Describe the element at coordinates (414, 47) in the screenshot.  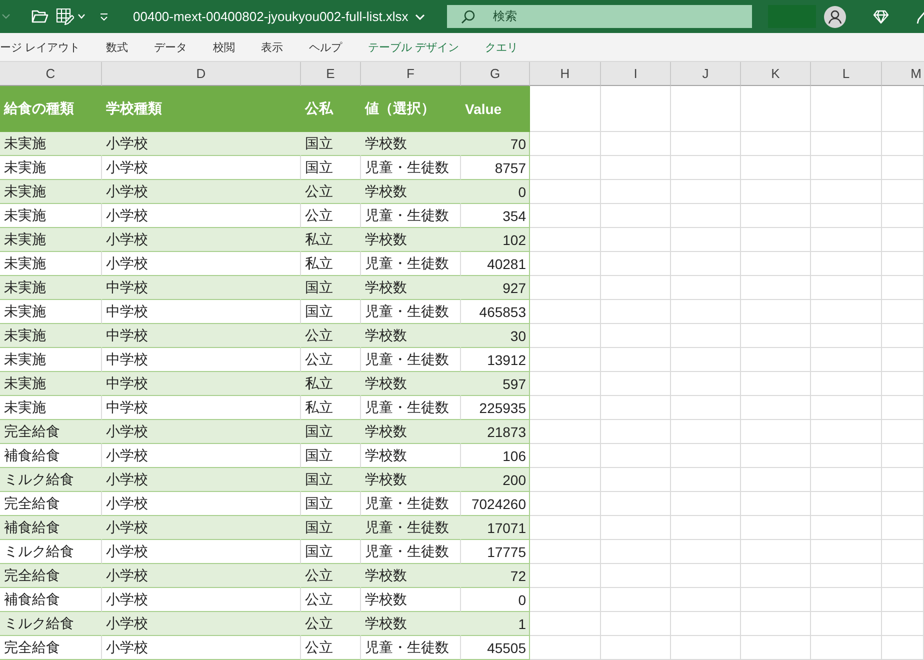
I see `ribbon-tab: テーブル デザイン` at that location.